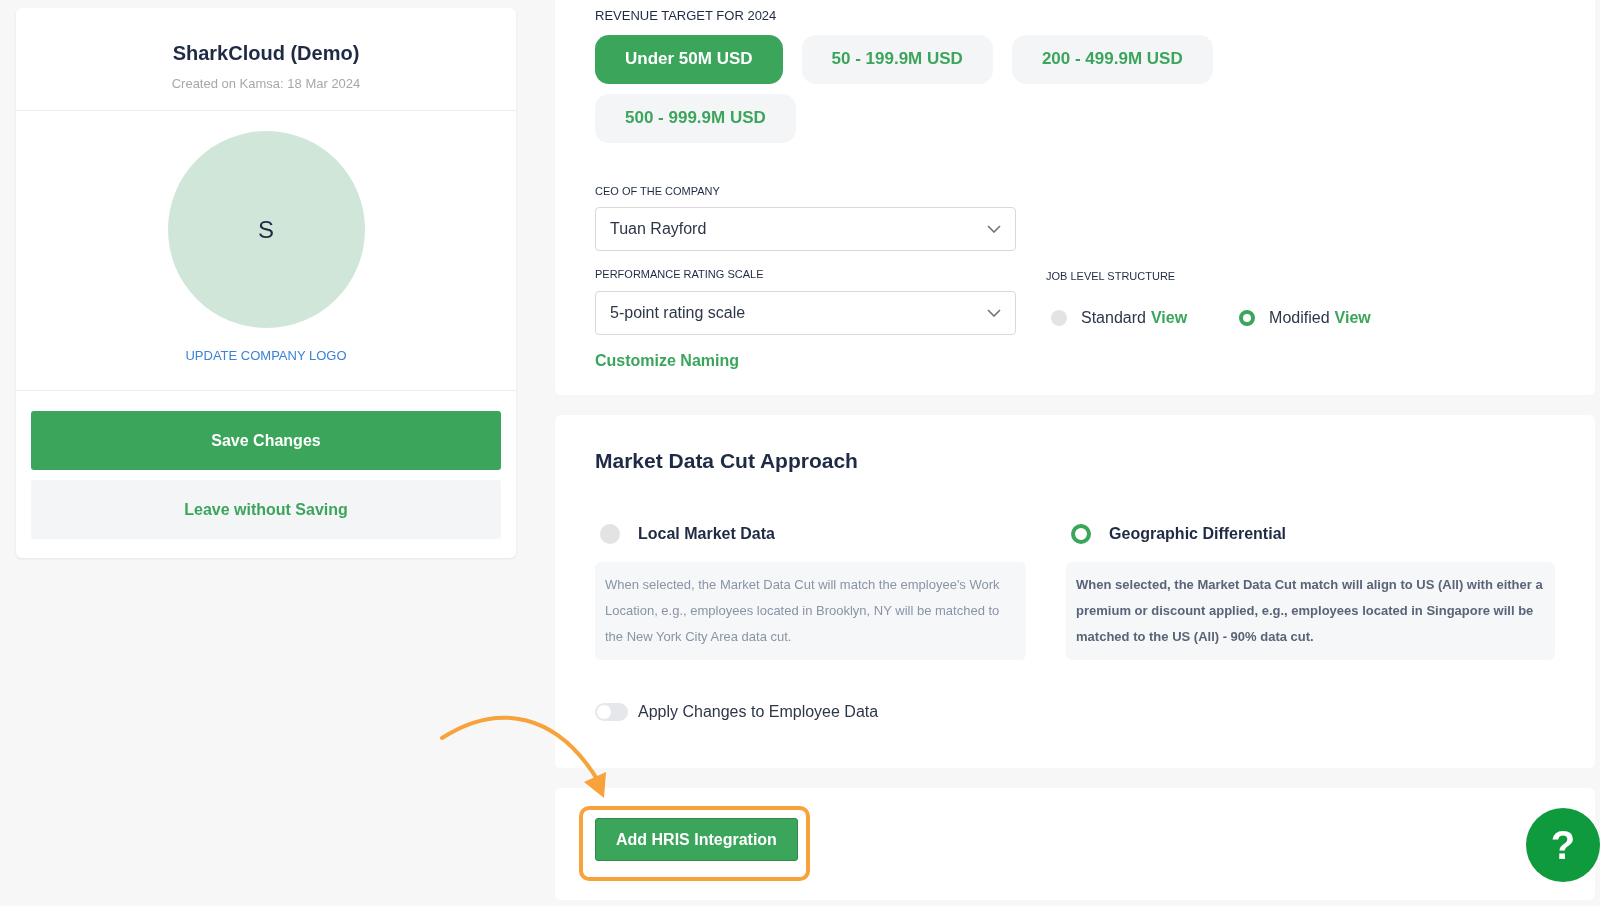 Image resolution: width=1600 pixels, height=906 pixels. What do you see at coordinates (695, 118) in the screenshot?
I see `revenue-option: 500 - 999.9M USD` at bounding box center [695, 118].